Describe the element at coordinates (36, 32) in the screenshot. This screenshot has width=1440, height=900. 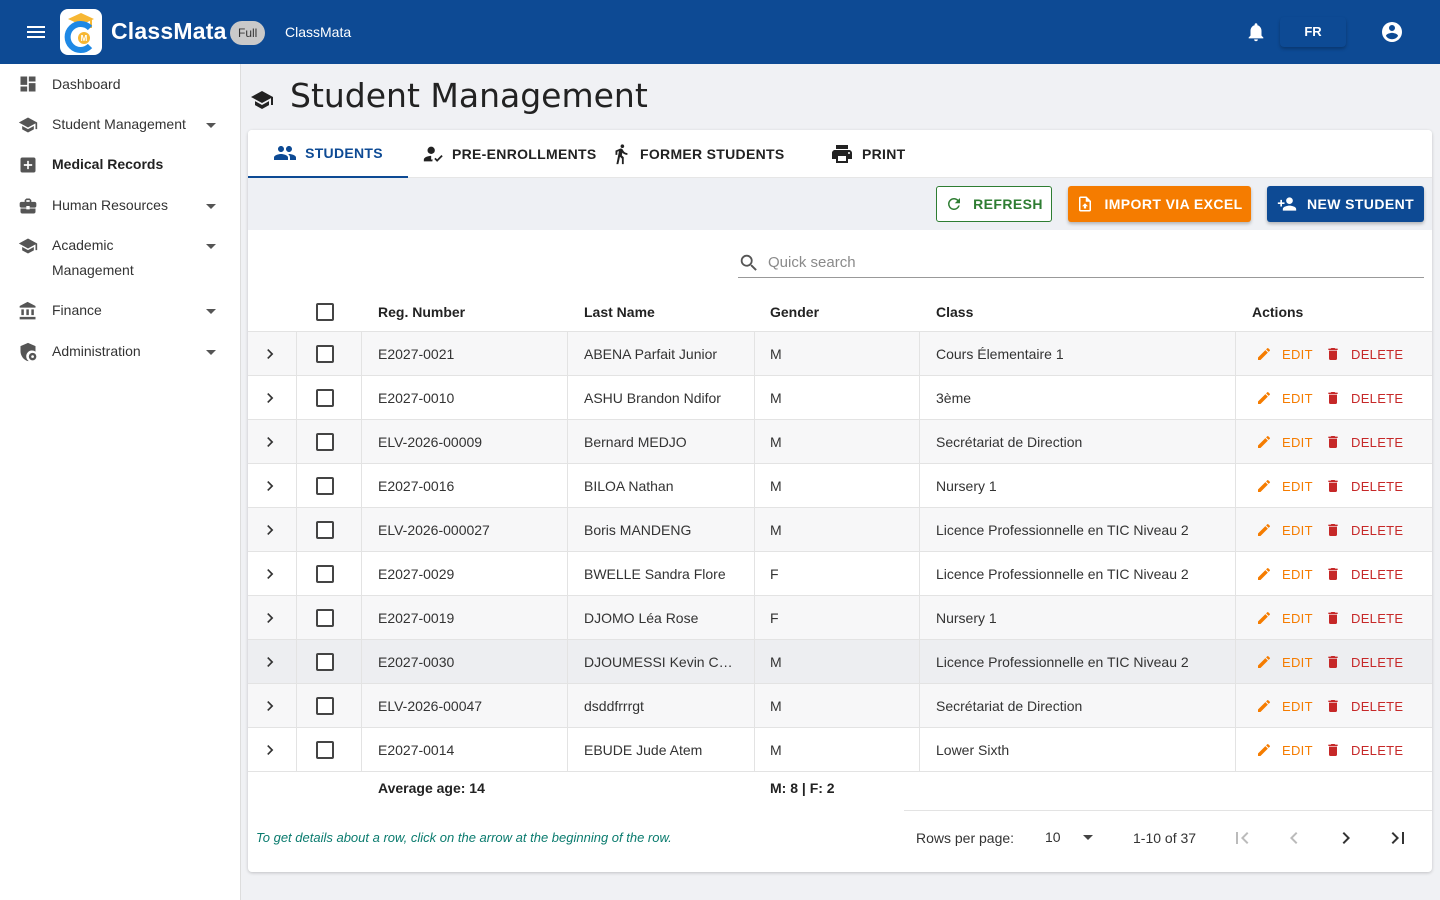
I see `menu-icon` at that location.